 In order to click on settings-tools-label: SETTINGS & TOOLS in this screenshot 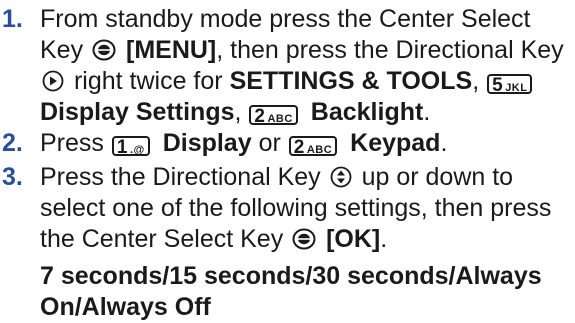, I will do `click(351, 81)`.